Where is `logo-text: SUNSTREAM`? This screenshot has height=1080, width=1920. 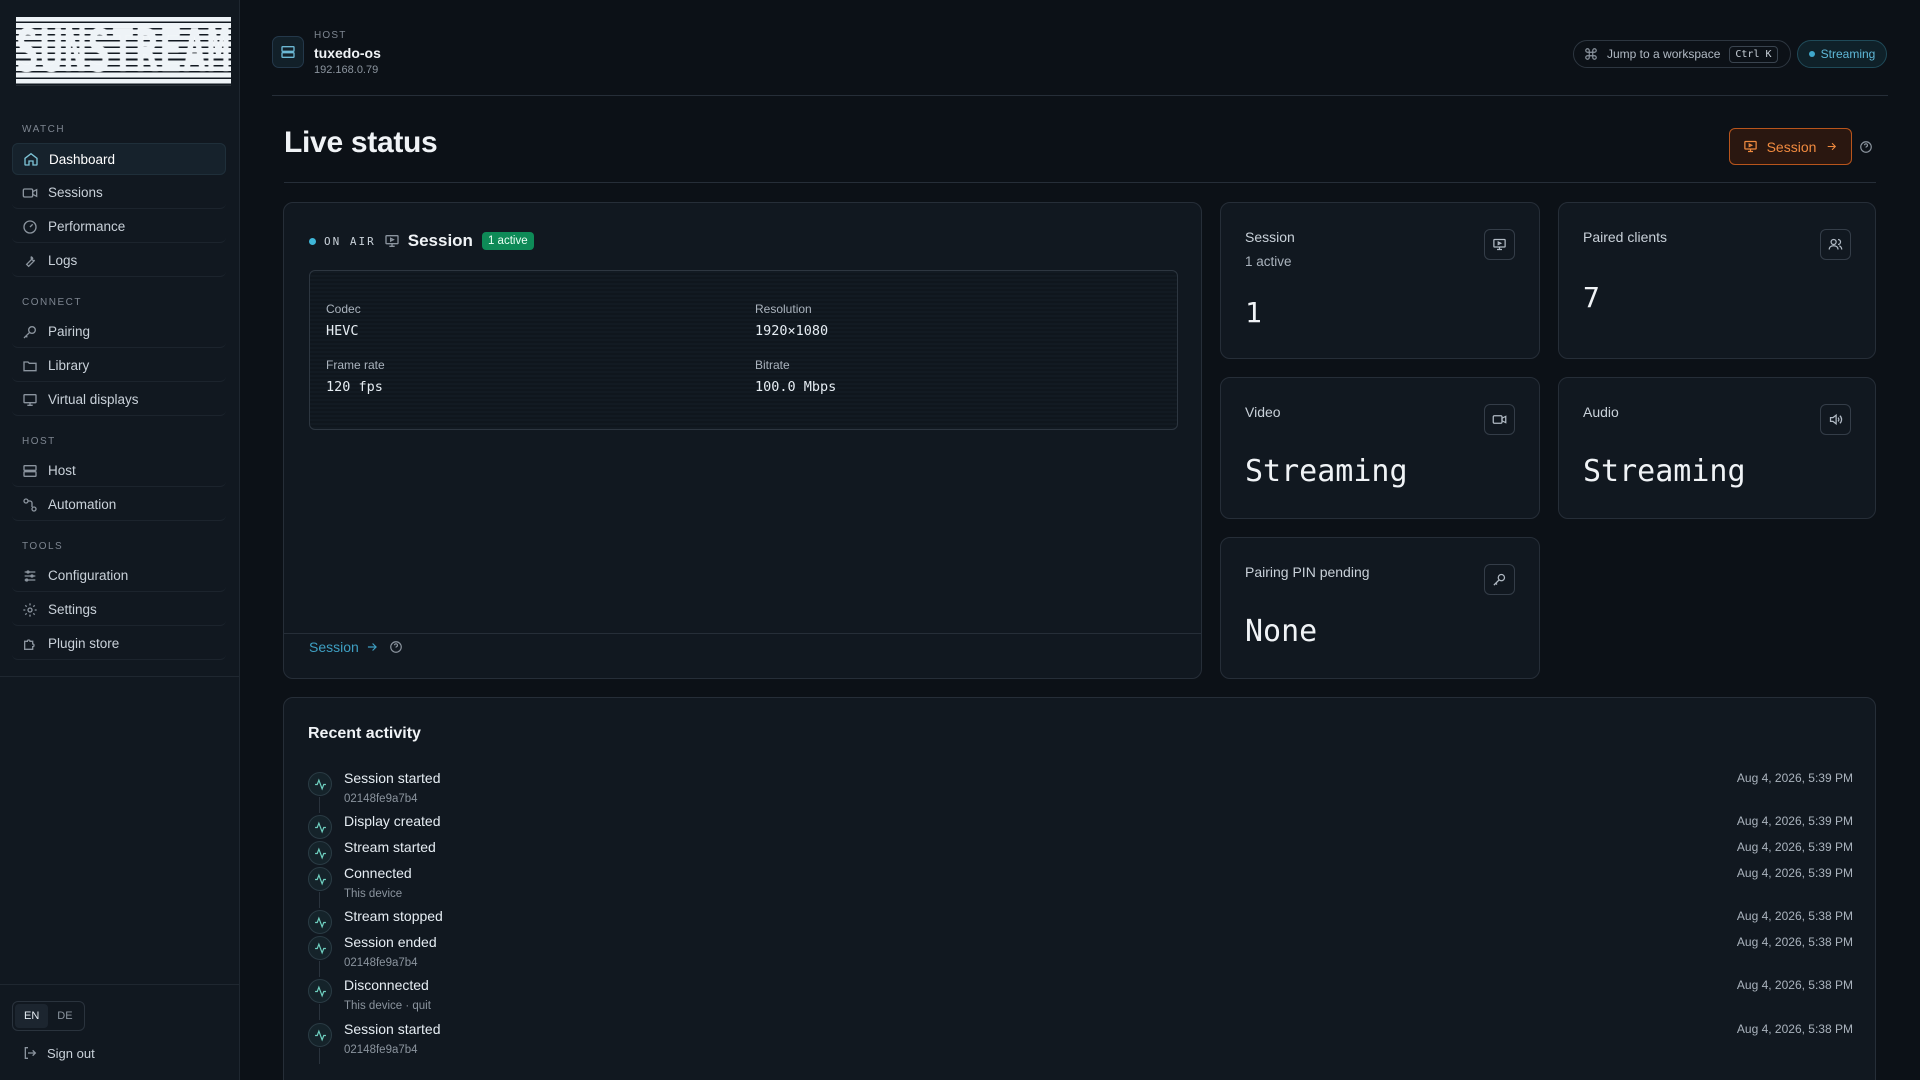
logo-text: SUNSTREAM is located at coordinates (123, 51).